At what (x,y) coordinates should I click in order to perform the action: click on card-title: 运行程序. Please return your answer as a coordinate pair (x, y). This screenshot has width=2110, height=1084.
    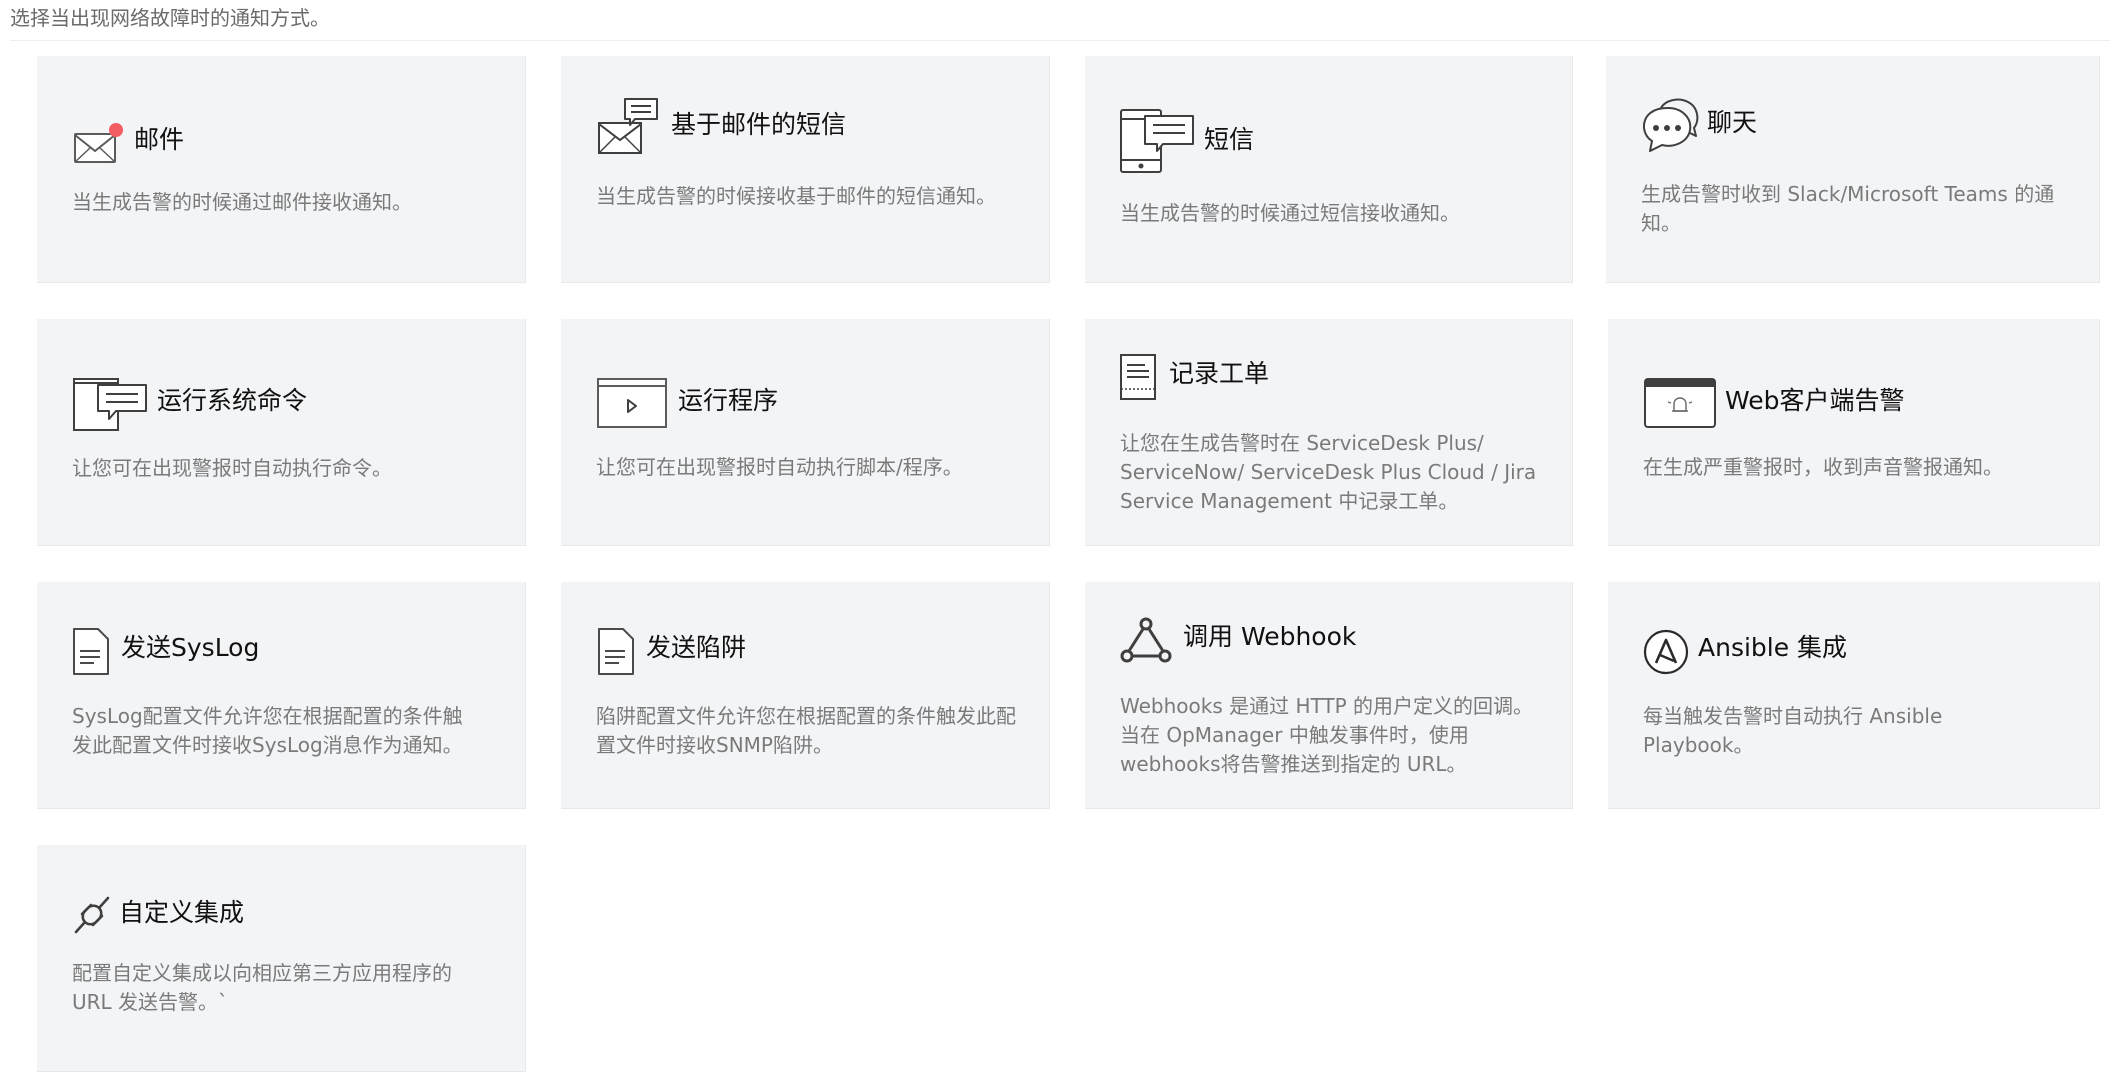
    Looking at the image, I should click on (728, 400).